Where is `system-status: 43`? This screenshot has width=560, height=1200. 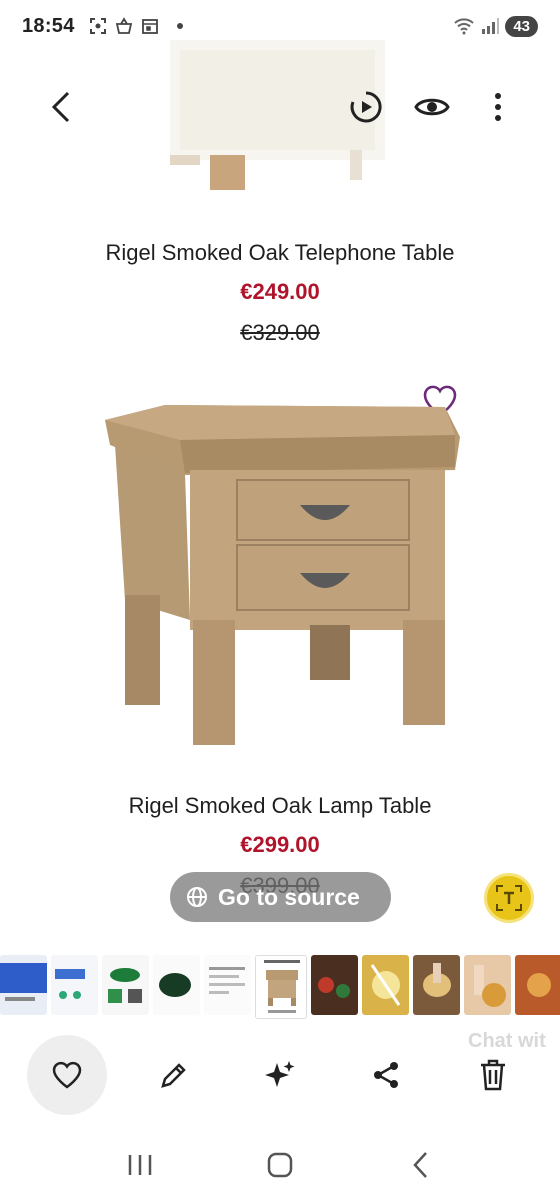
system-status: 43 is located at coordinates (495, 26).